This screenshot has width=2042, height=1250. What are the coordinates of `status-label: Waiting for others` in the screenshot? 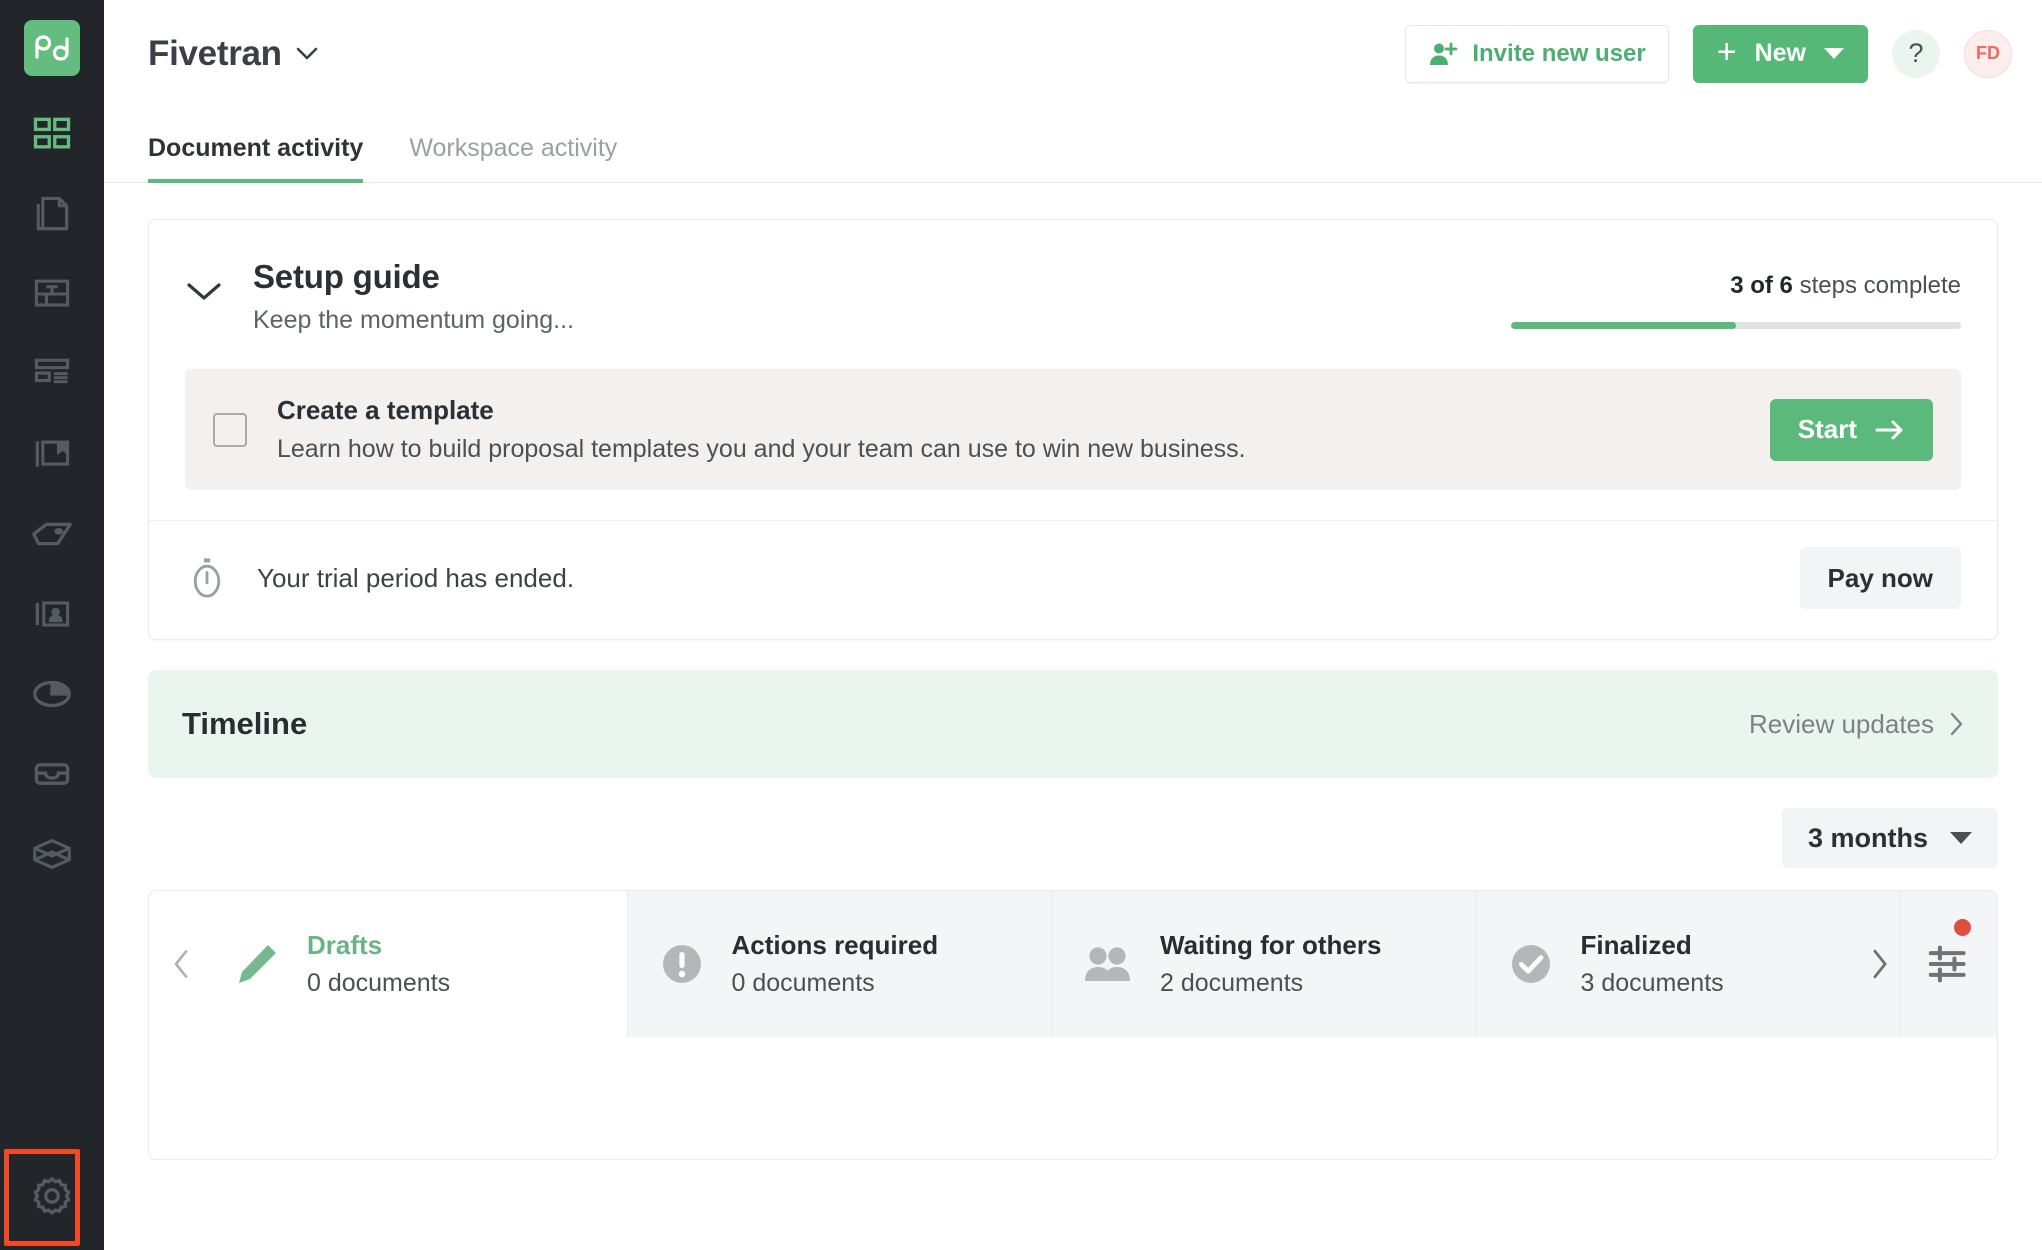 It's located at (1271, 945).